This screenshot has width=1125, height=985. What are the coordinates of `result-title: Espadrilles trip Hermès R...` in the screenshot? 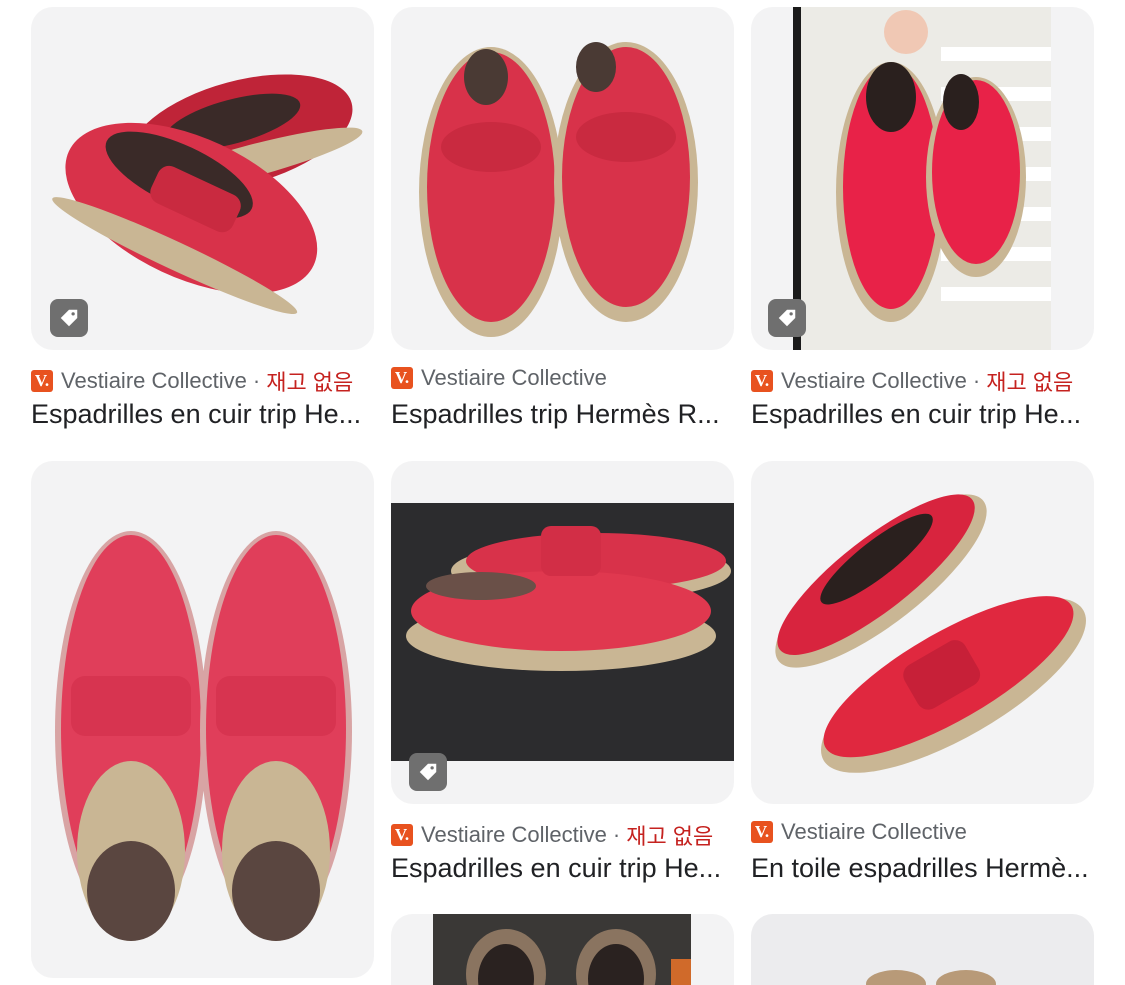 It's located at (562, 414).